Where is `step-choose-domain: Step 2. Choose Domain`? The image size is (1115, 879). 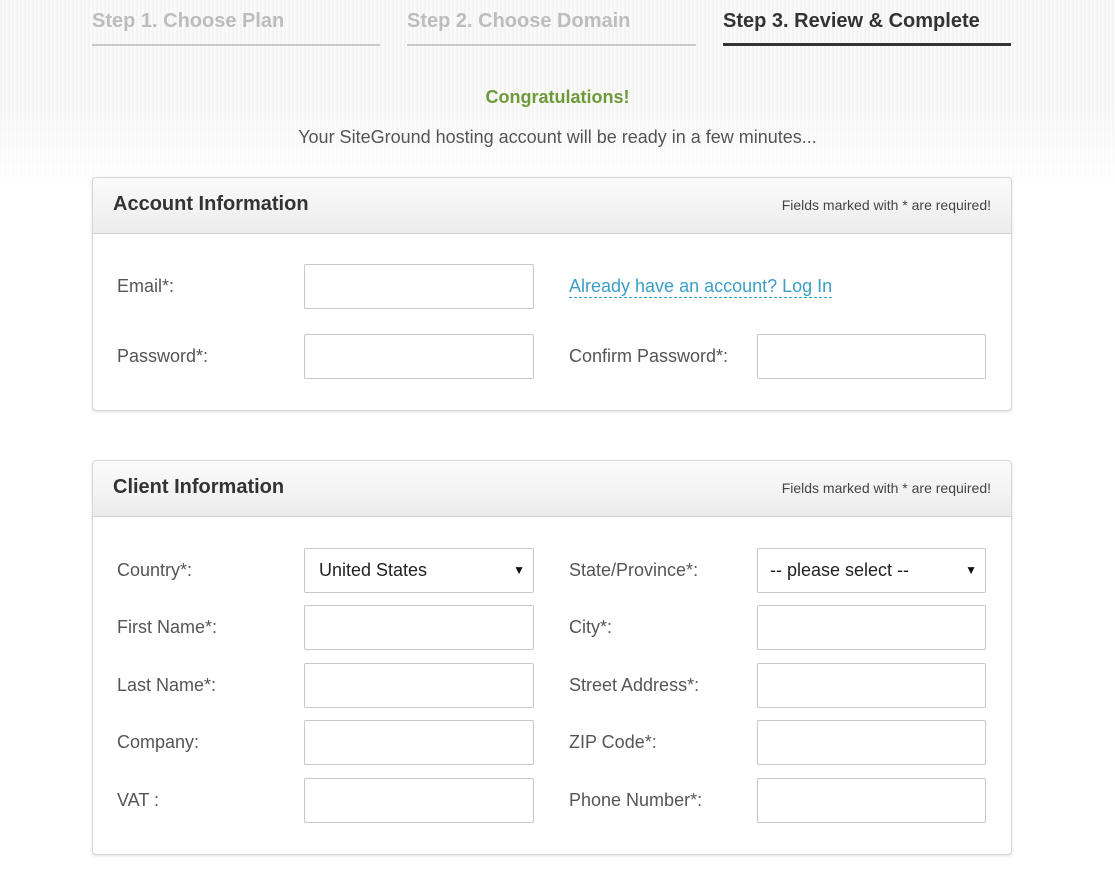 step-choose-domain: Step 2. Choose Domain is located at coordinates (551, 28).